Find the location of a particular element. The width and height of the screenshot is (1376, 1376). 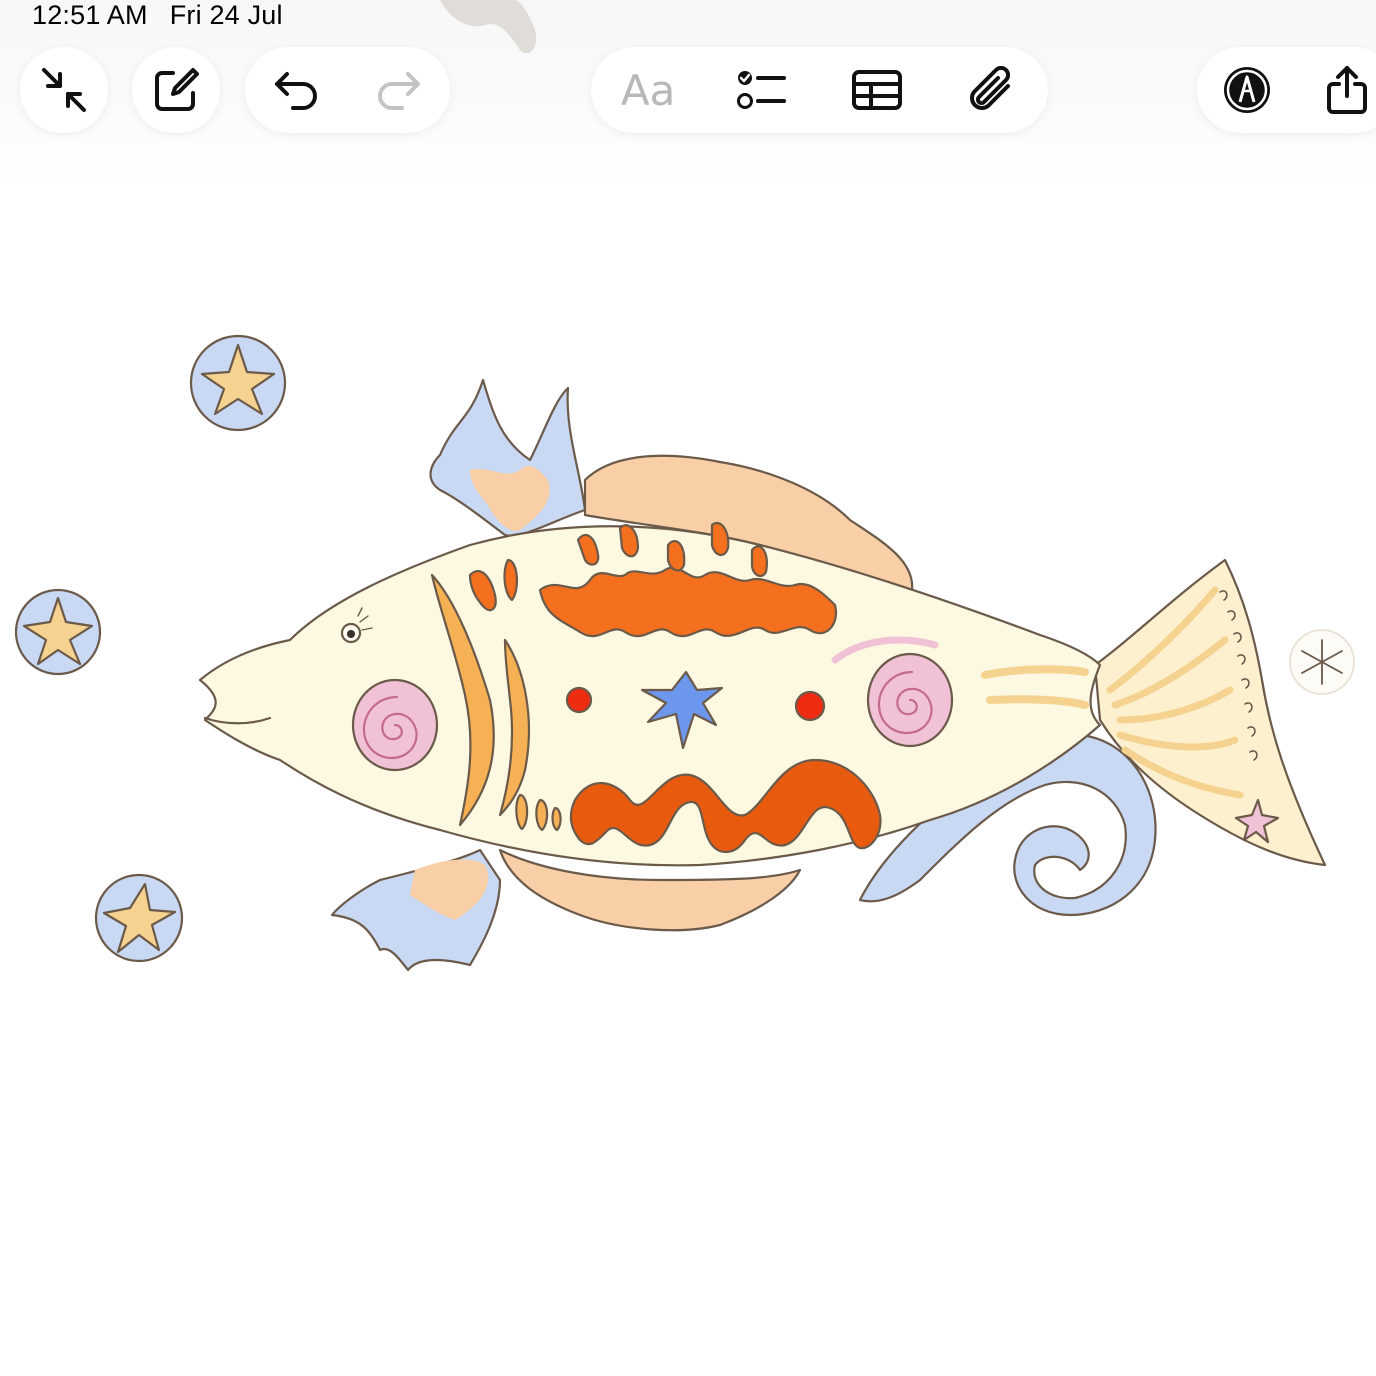

checklist-icon is located at coordinates (762, 90).